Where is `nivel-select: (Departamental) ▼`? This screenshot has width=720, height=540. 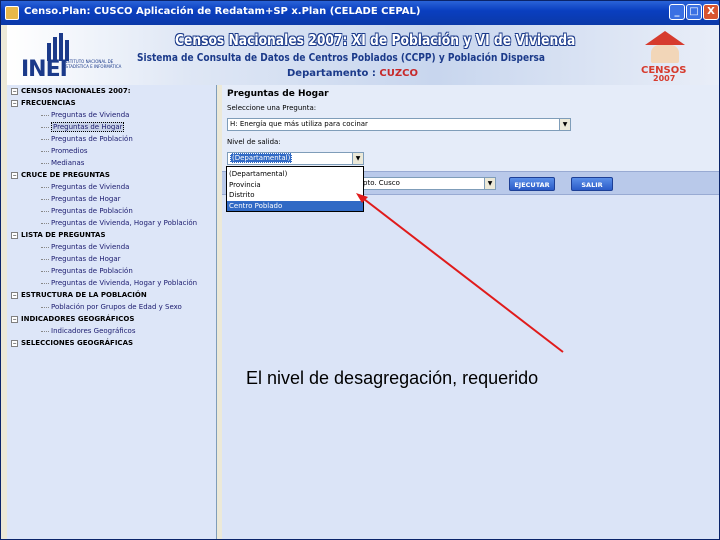
nivel-select: (Departamental) ▼ is located at coordinates (295, 158).